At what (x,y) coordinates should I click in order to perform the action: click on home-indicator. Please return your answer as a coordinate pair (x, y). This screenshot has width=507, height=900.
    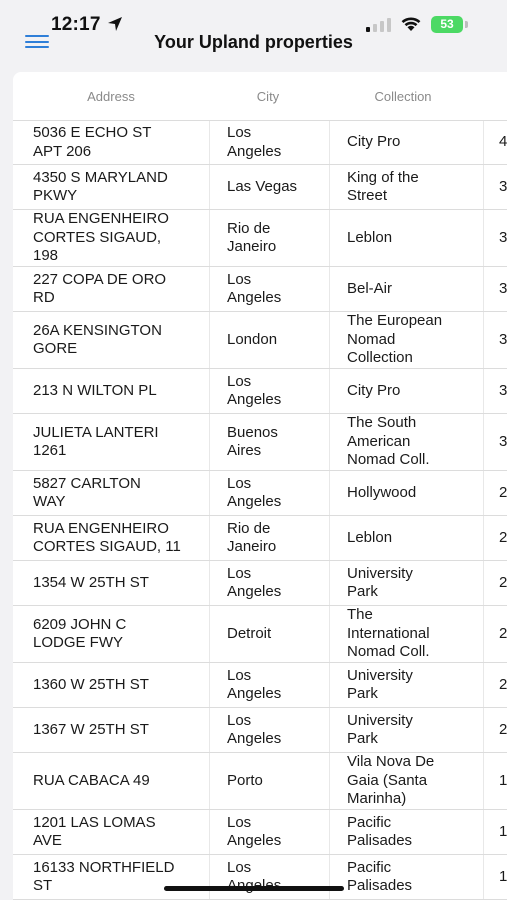
    Looking at the image, I should click on (254, 888).